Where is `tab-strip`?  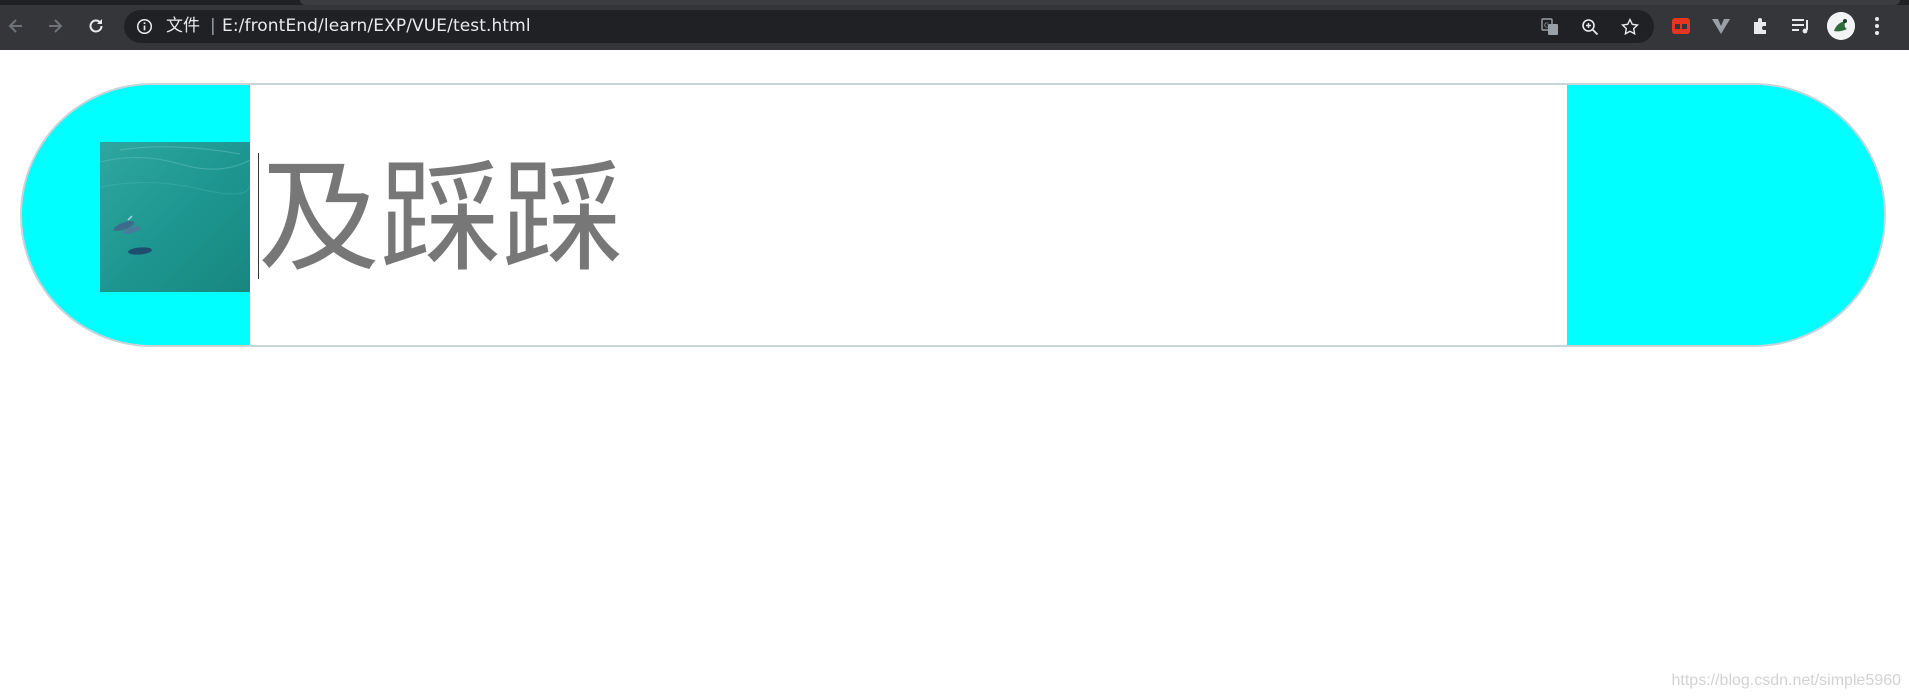 tab-strip is located at coordinates (954, 2).